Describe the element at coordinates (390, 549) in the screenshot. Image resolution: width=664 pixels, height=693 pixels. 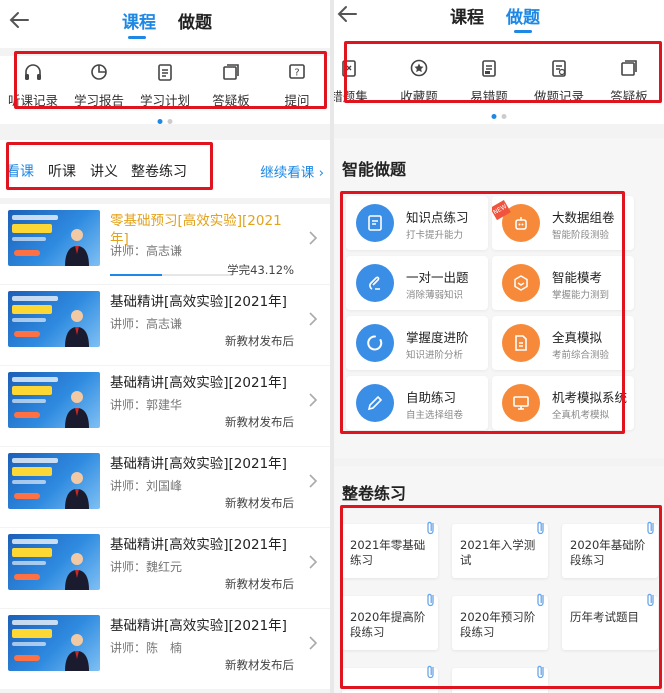
I see `paper-card: 2021年零基础练习` at that location.